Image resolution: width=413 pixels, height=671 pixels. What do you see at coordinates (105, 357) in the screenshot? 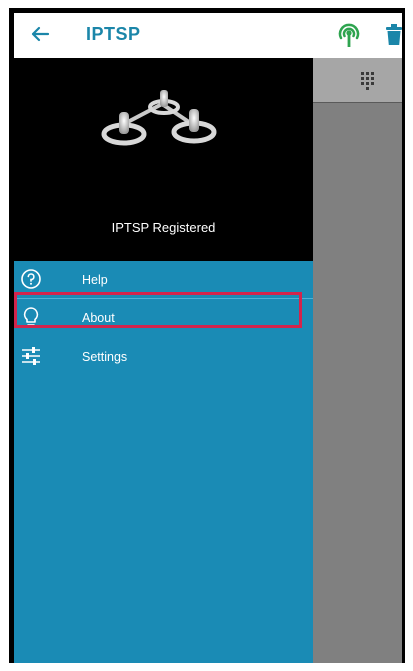
I see `menu-item-label: Settings` at bounding box center [105, 357].